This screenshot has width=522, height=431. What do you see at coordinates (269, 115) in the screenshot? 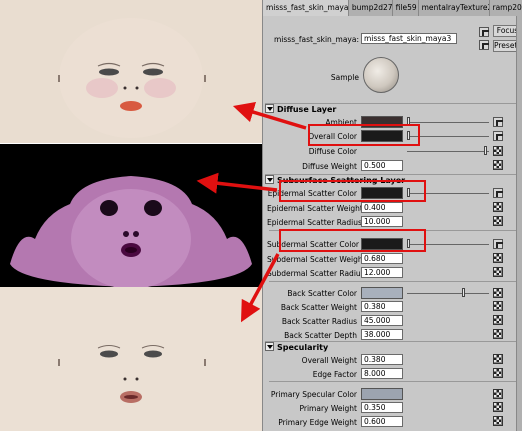
I see `arrow-to-top-image` at bounding box center [269, 115].